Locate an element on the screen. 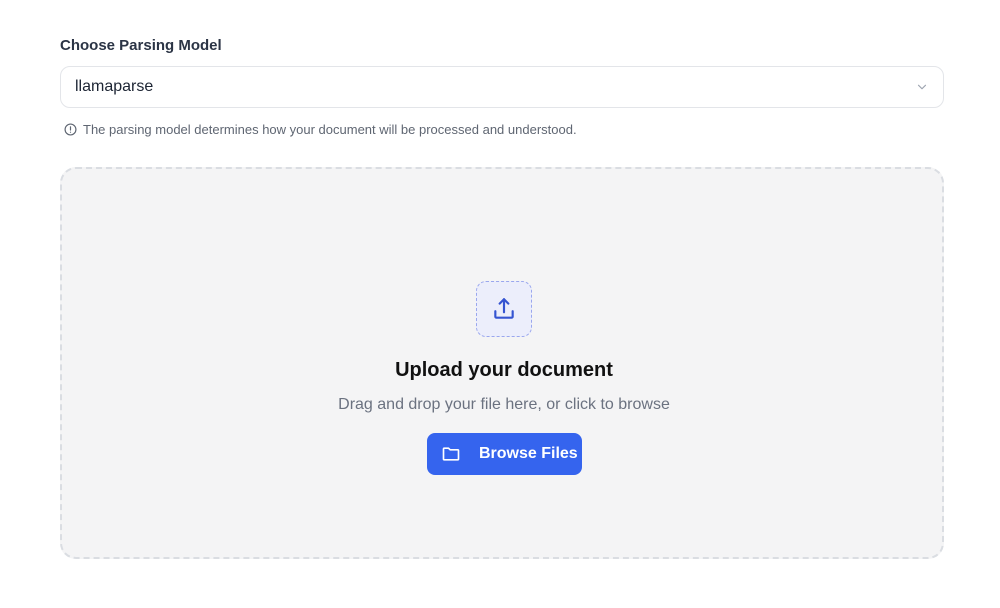 The height and width of the screenshot is (608, 1000). info-circle-icon is located at coordinates (70, 129).